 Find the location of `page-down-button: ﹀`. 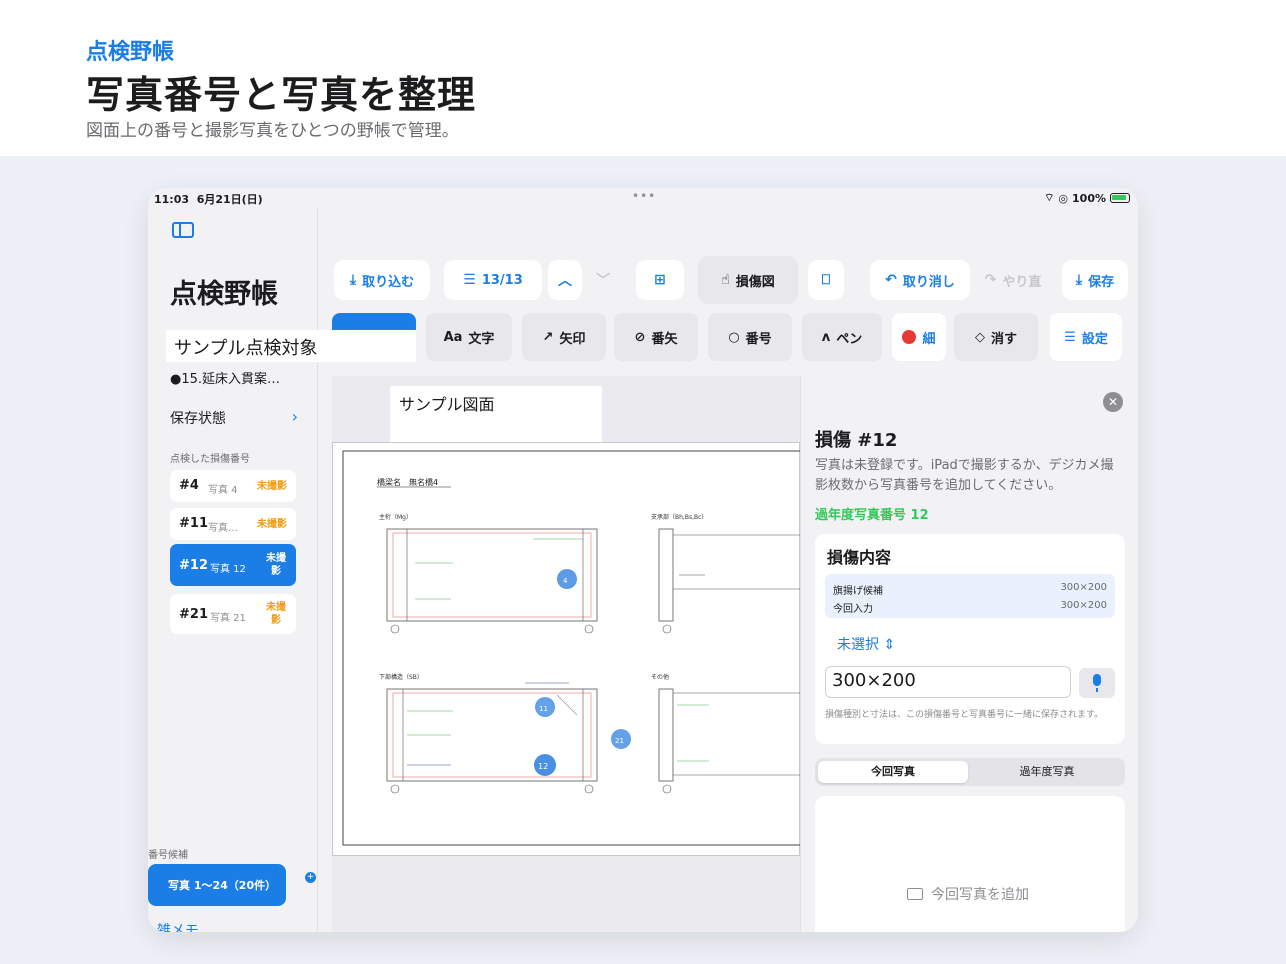

page-down-button: ﹀ is located at coordinates (603, 280).